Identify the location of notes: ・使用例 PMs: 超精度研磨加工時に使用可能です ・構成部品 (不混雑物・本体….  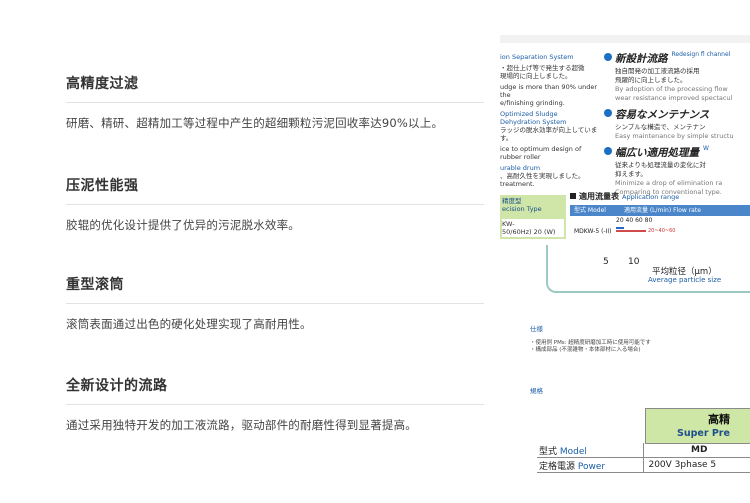
(590, 347).